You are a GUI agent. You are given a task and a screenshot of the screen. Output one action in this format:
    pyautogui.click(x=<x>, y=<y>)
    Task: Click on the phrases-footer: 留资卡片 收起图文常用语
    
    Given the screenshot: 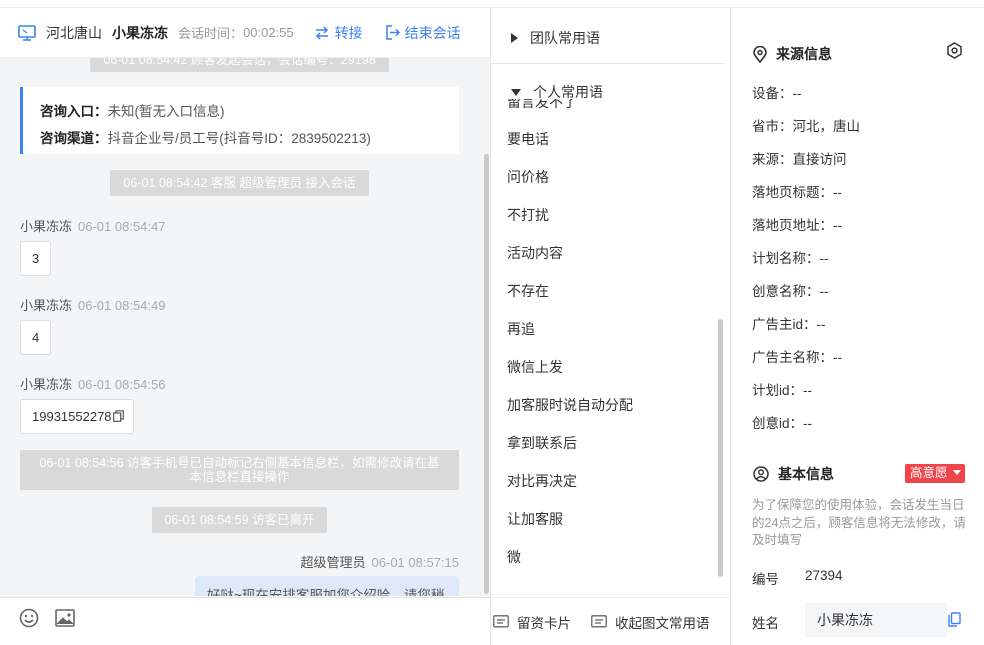 What is the action you would take?
    pyautogui.click(x=610, y=621)
    